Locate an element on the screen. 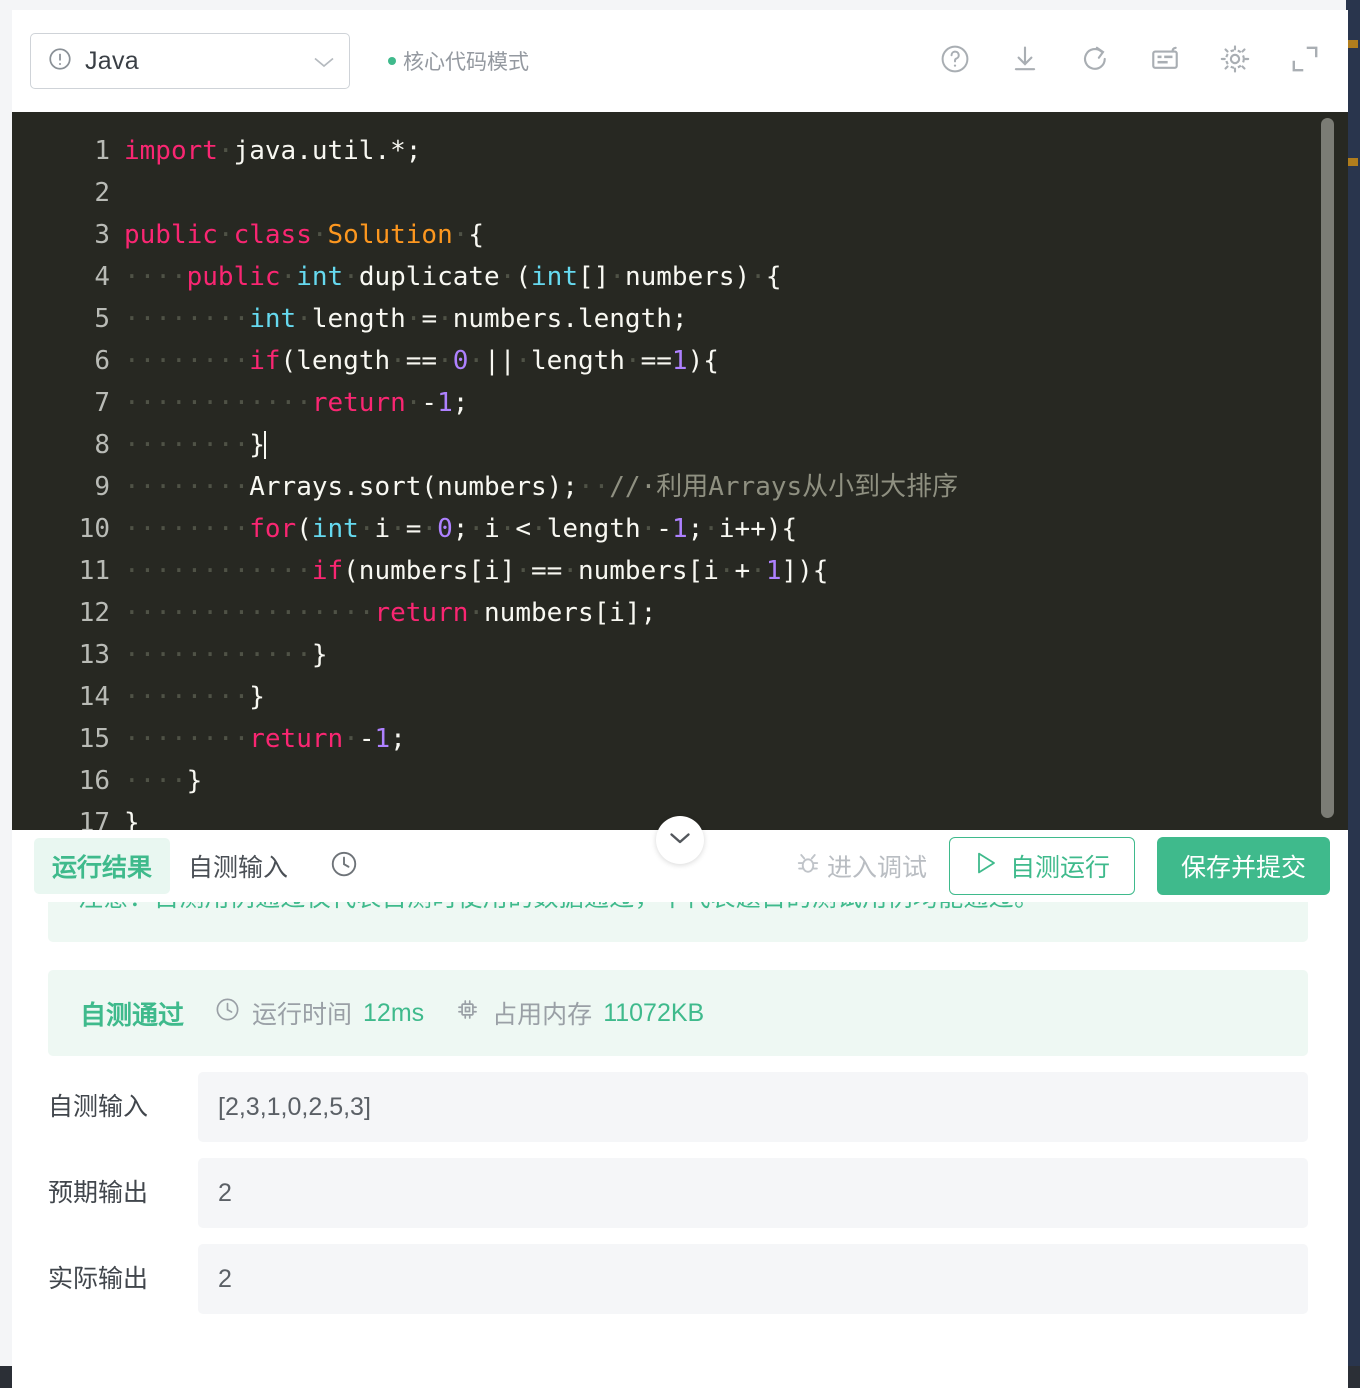 The height and width of the screenshot is (1388, 1360). tab-custom-input: 自测输入 is located at coordinates (238, 866).